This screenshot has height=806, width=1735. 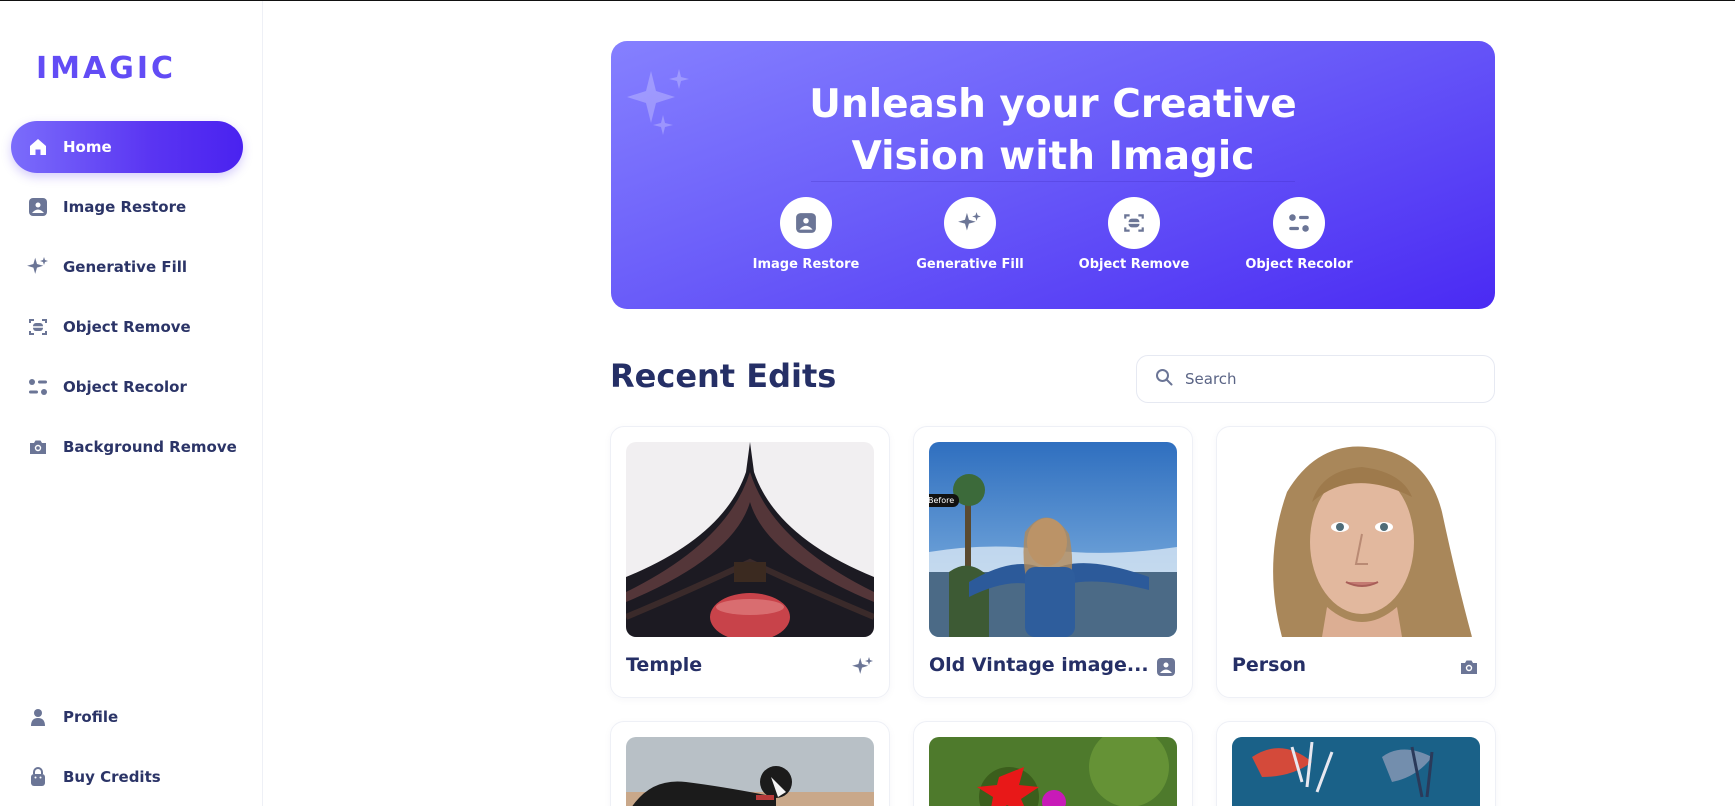 I want to click on sidebar-item-label: Home, so click(x=87, y=147).